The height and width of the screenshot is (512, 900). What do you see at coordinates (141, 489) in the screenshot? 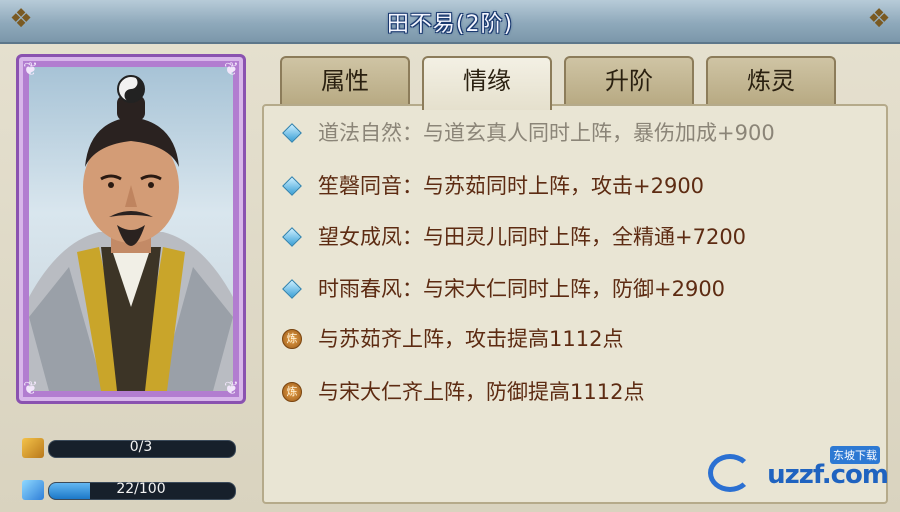
I see `spirit-progress-text: 22/100` at bounding box center [141, 489].